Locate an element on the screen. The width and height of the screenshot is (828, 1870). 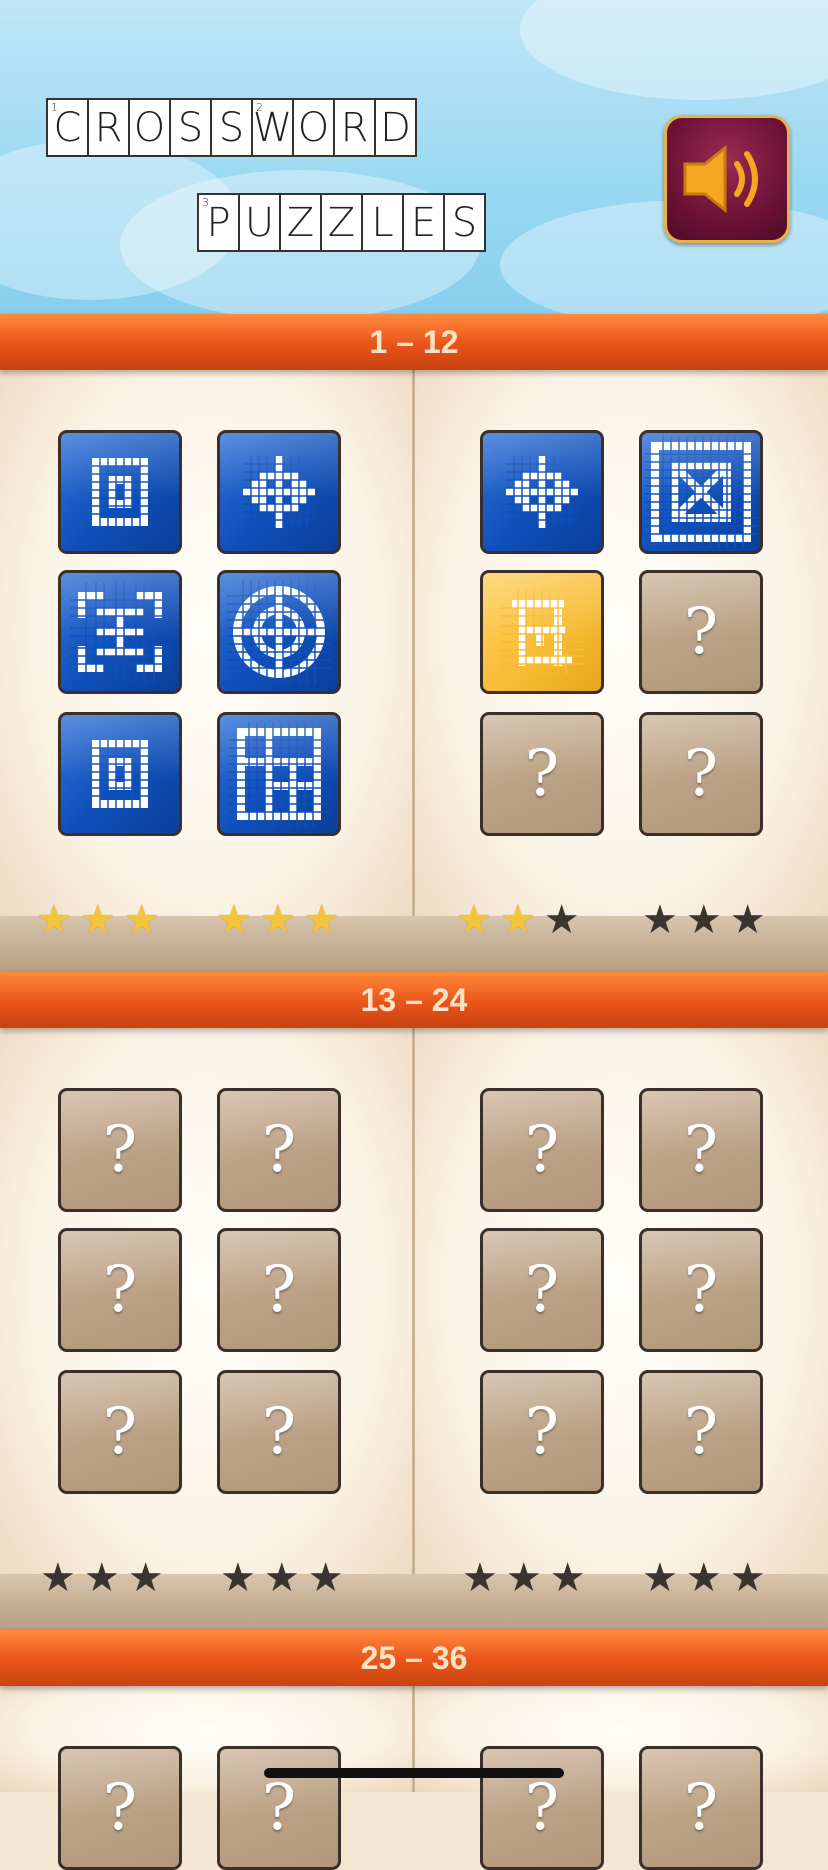
level-14-tile-locked: ? is located at coordinates (279, 1150).